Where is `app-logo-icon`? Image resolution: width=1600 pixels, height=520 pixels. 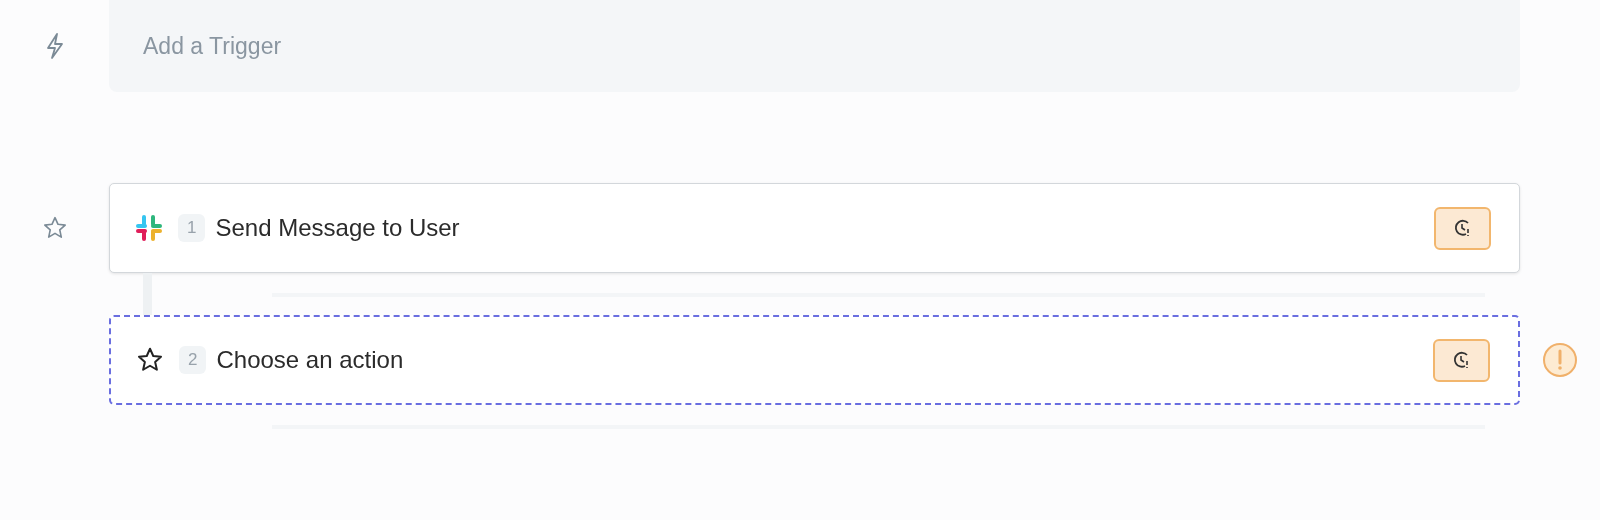
app-logo-icon is located at coordinates (149, 228).